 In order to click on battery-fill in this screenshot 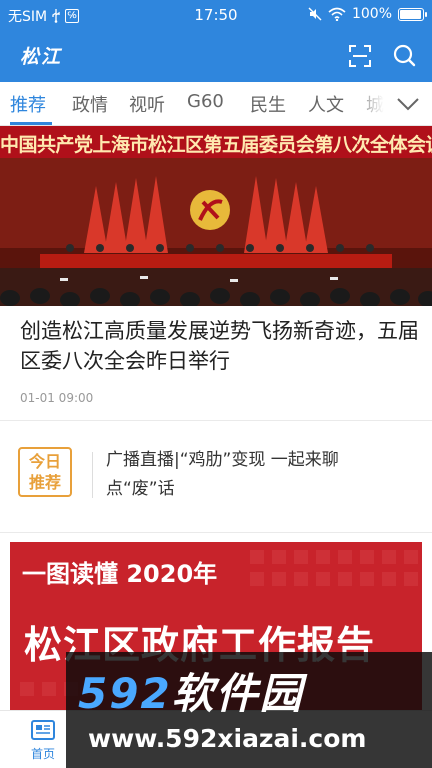, I will do `click(410, 14)`.